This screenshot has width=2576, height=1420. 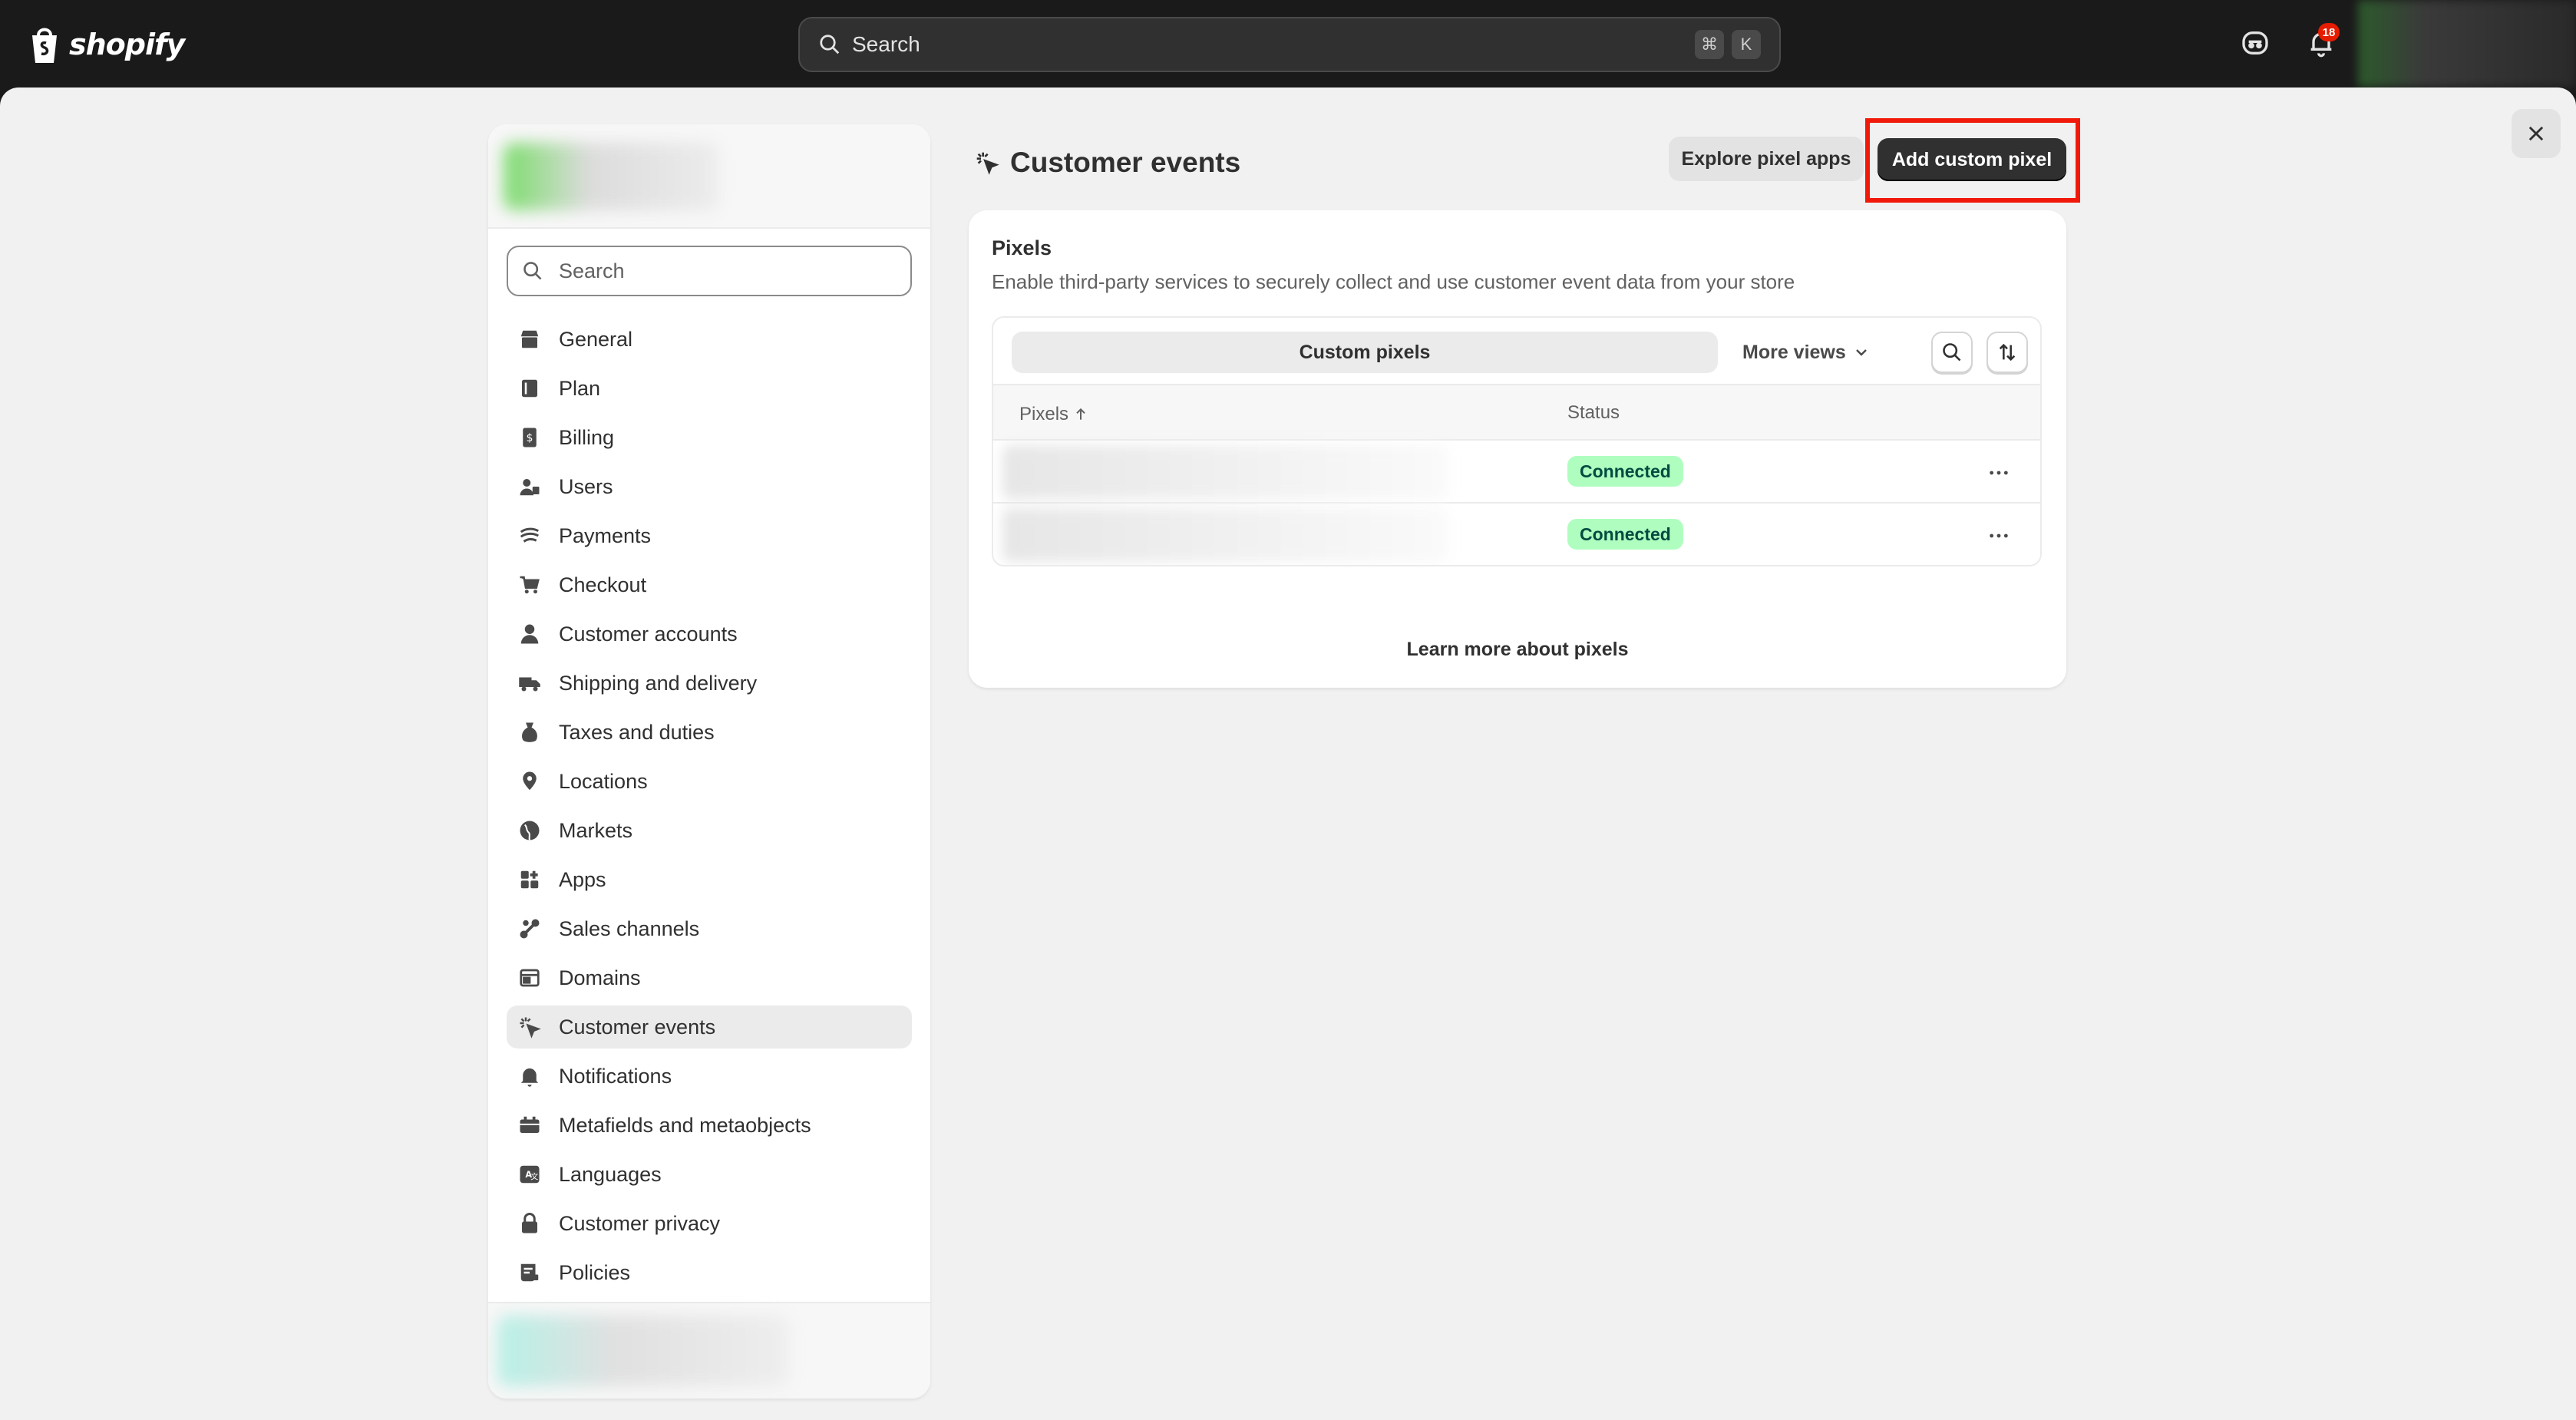 I want to click on sidebar-item-label: Sales channels, so click(x=629, y=928).